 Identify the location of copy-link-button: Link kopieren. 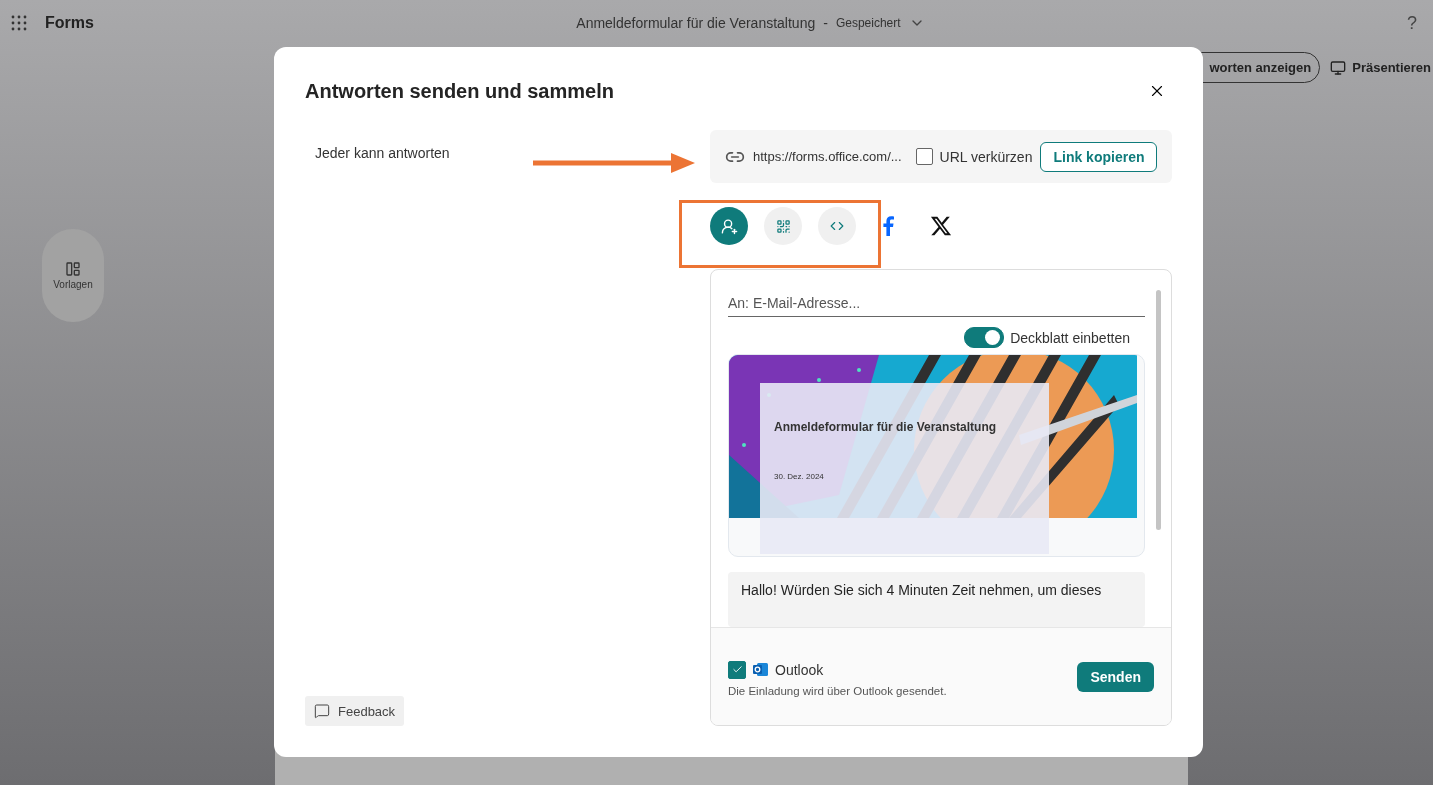
(1099, 156).